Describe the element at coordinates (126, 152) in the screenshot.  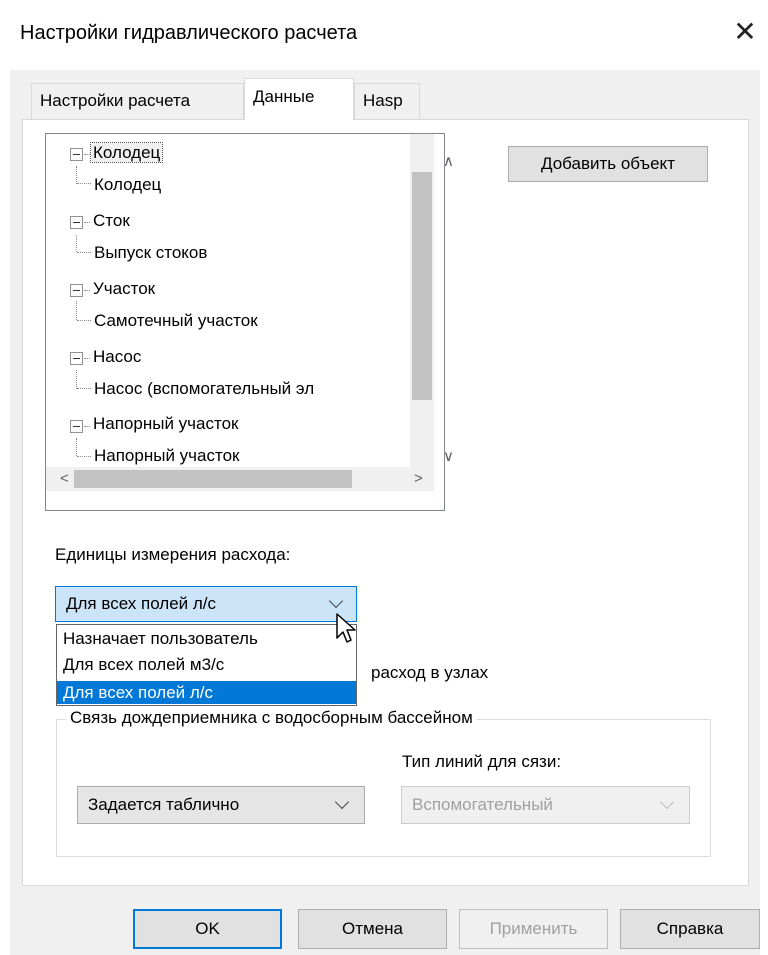
I see `tree-node-well: Колодец` at that location.